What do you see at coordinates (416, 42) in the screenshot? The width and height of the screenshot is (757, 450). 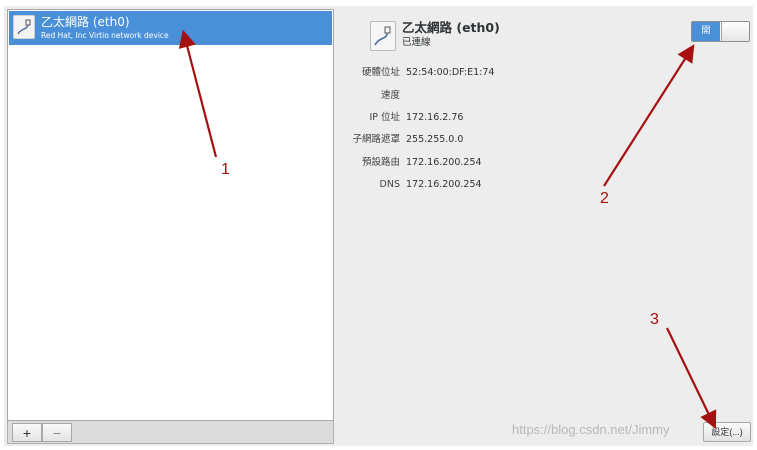 I see `connection-status: 已連線` at bounding box center [416, 42].